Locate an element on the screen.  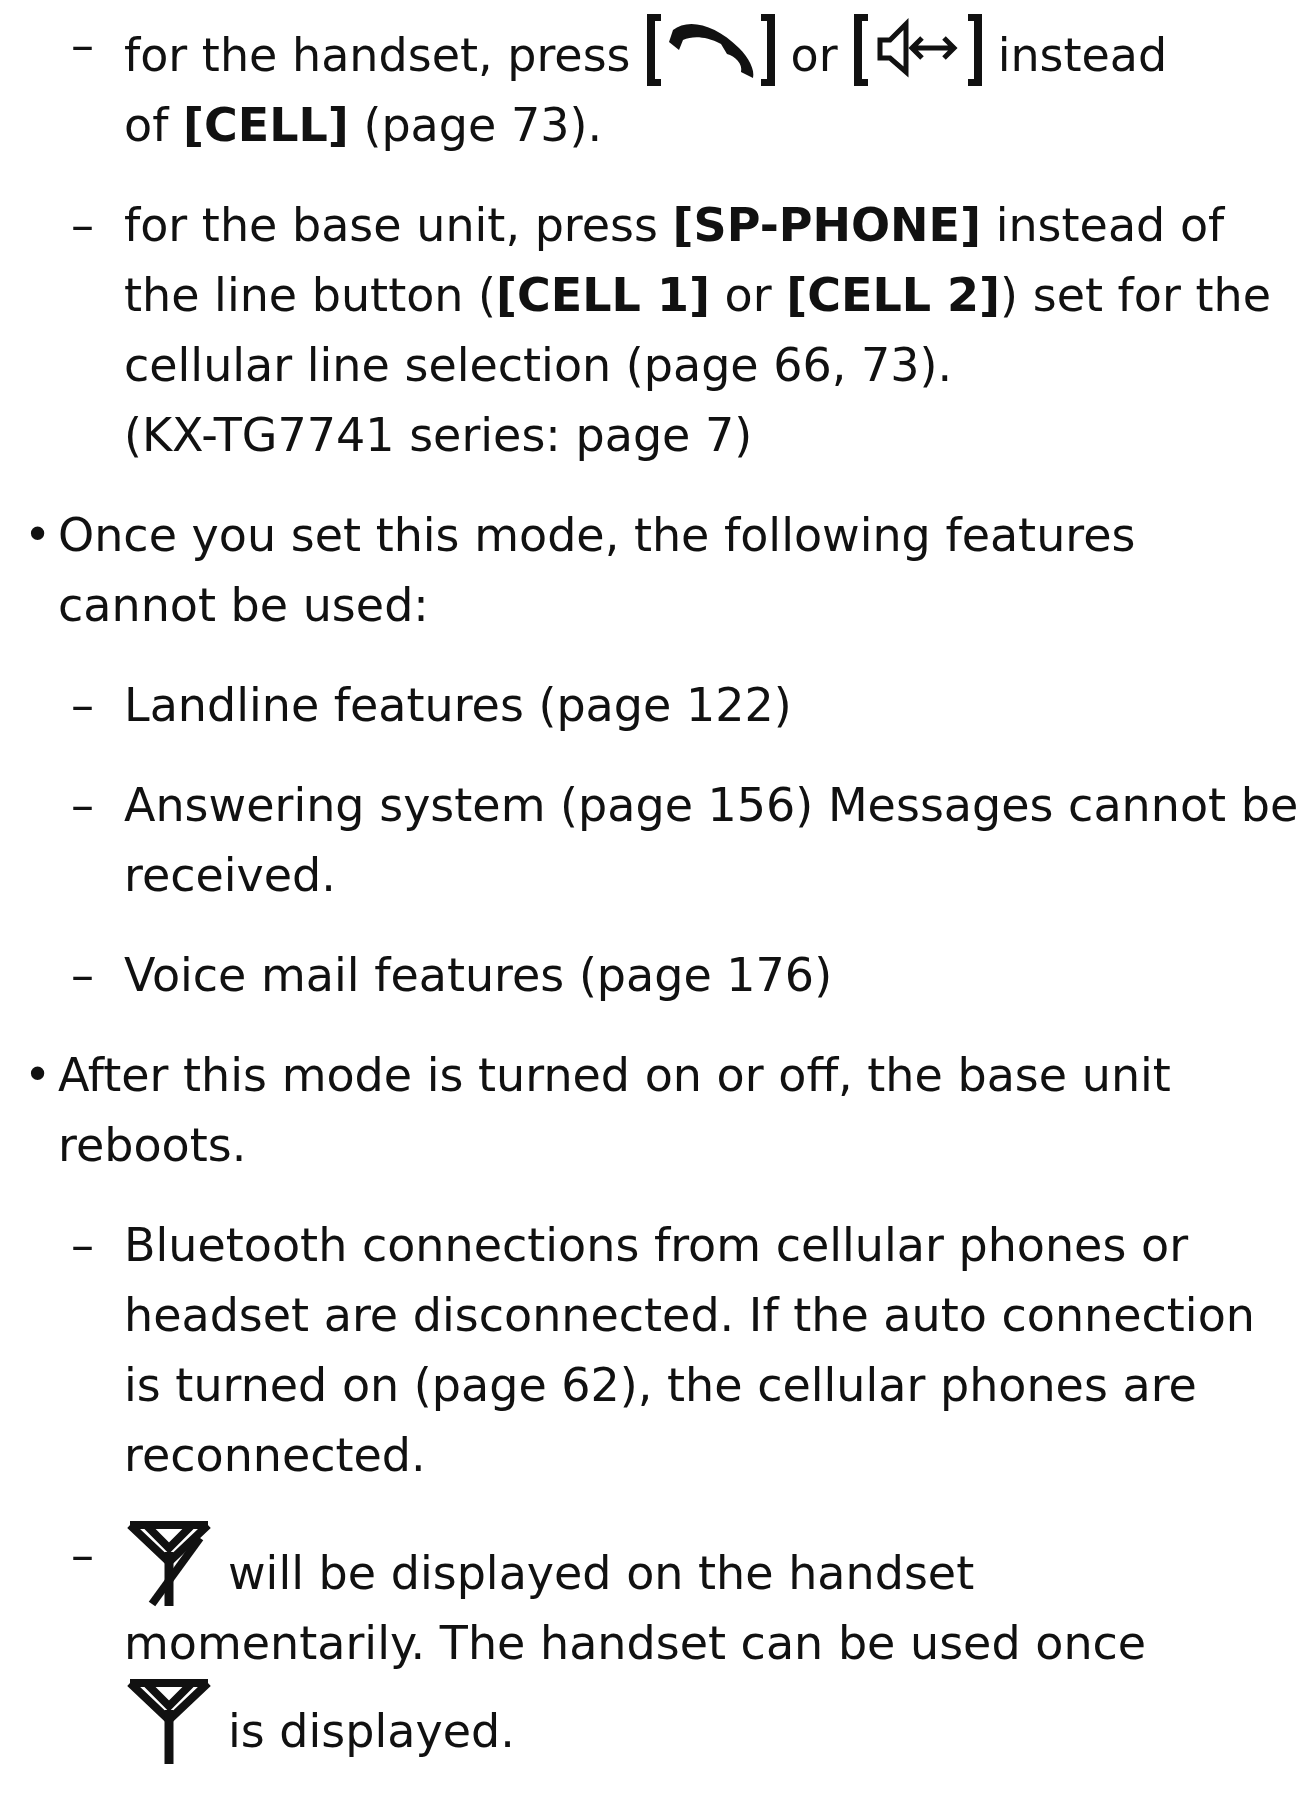
text: or is located at coordinates (814, 55).